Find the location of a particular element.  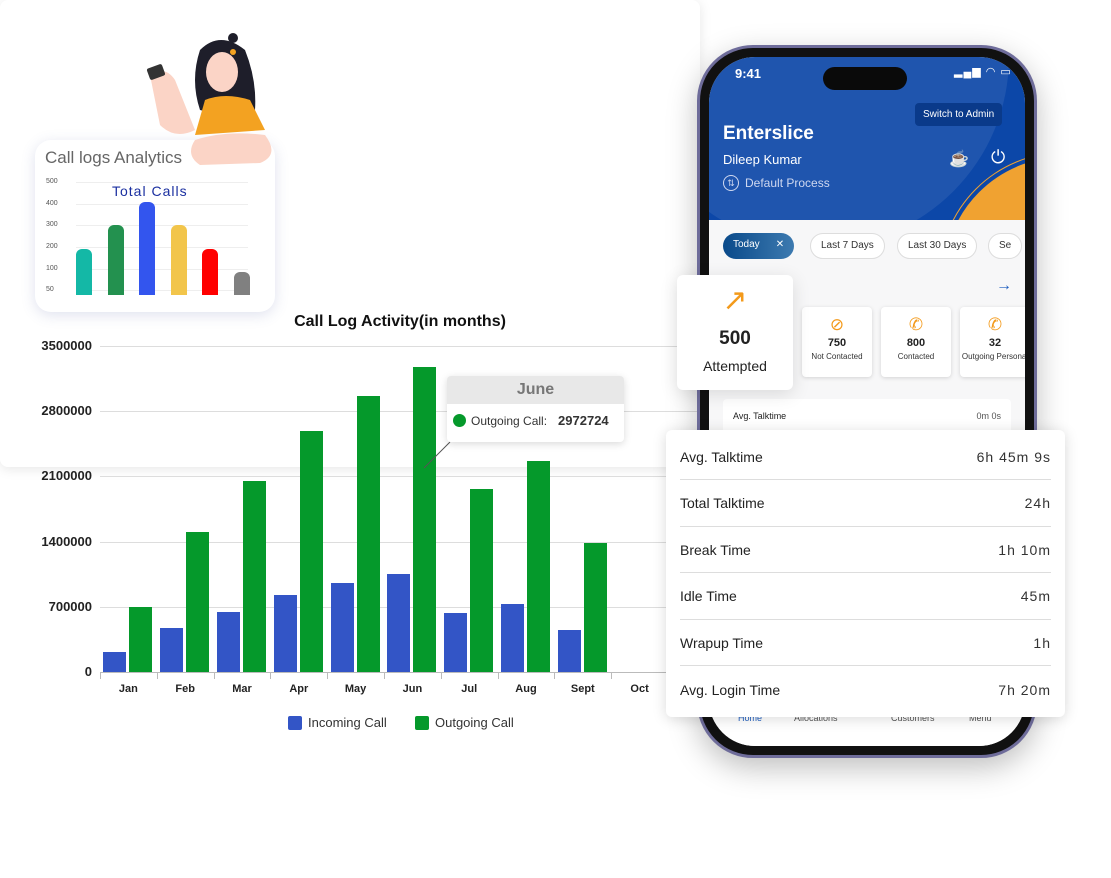

y-tick-label: 700000 is located at coordinates (70, 606).